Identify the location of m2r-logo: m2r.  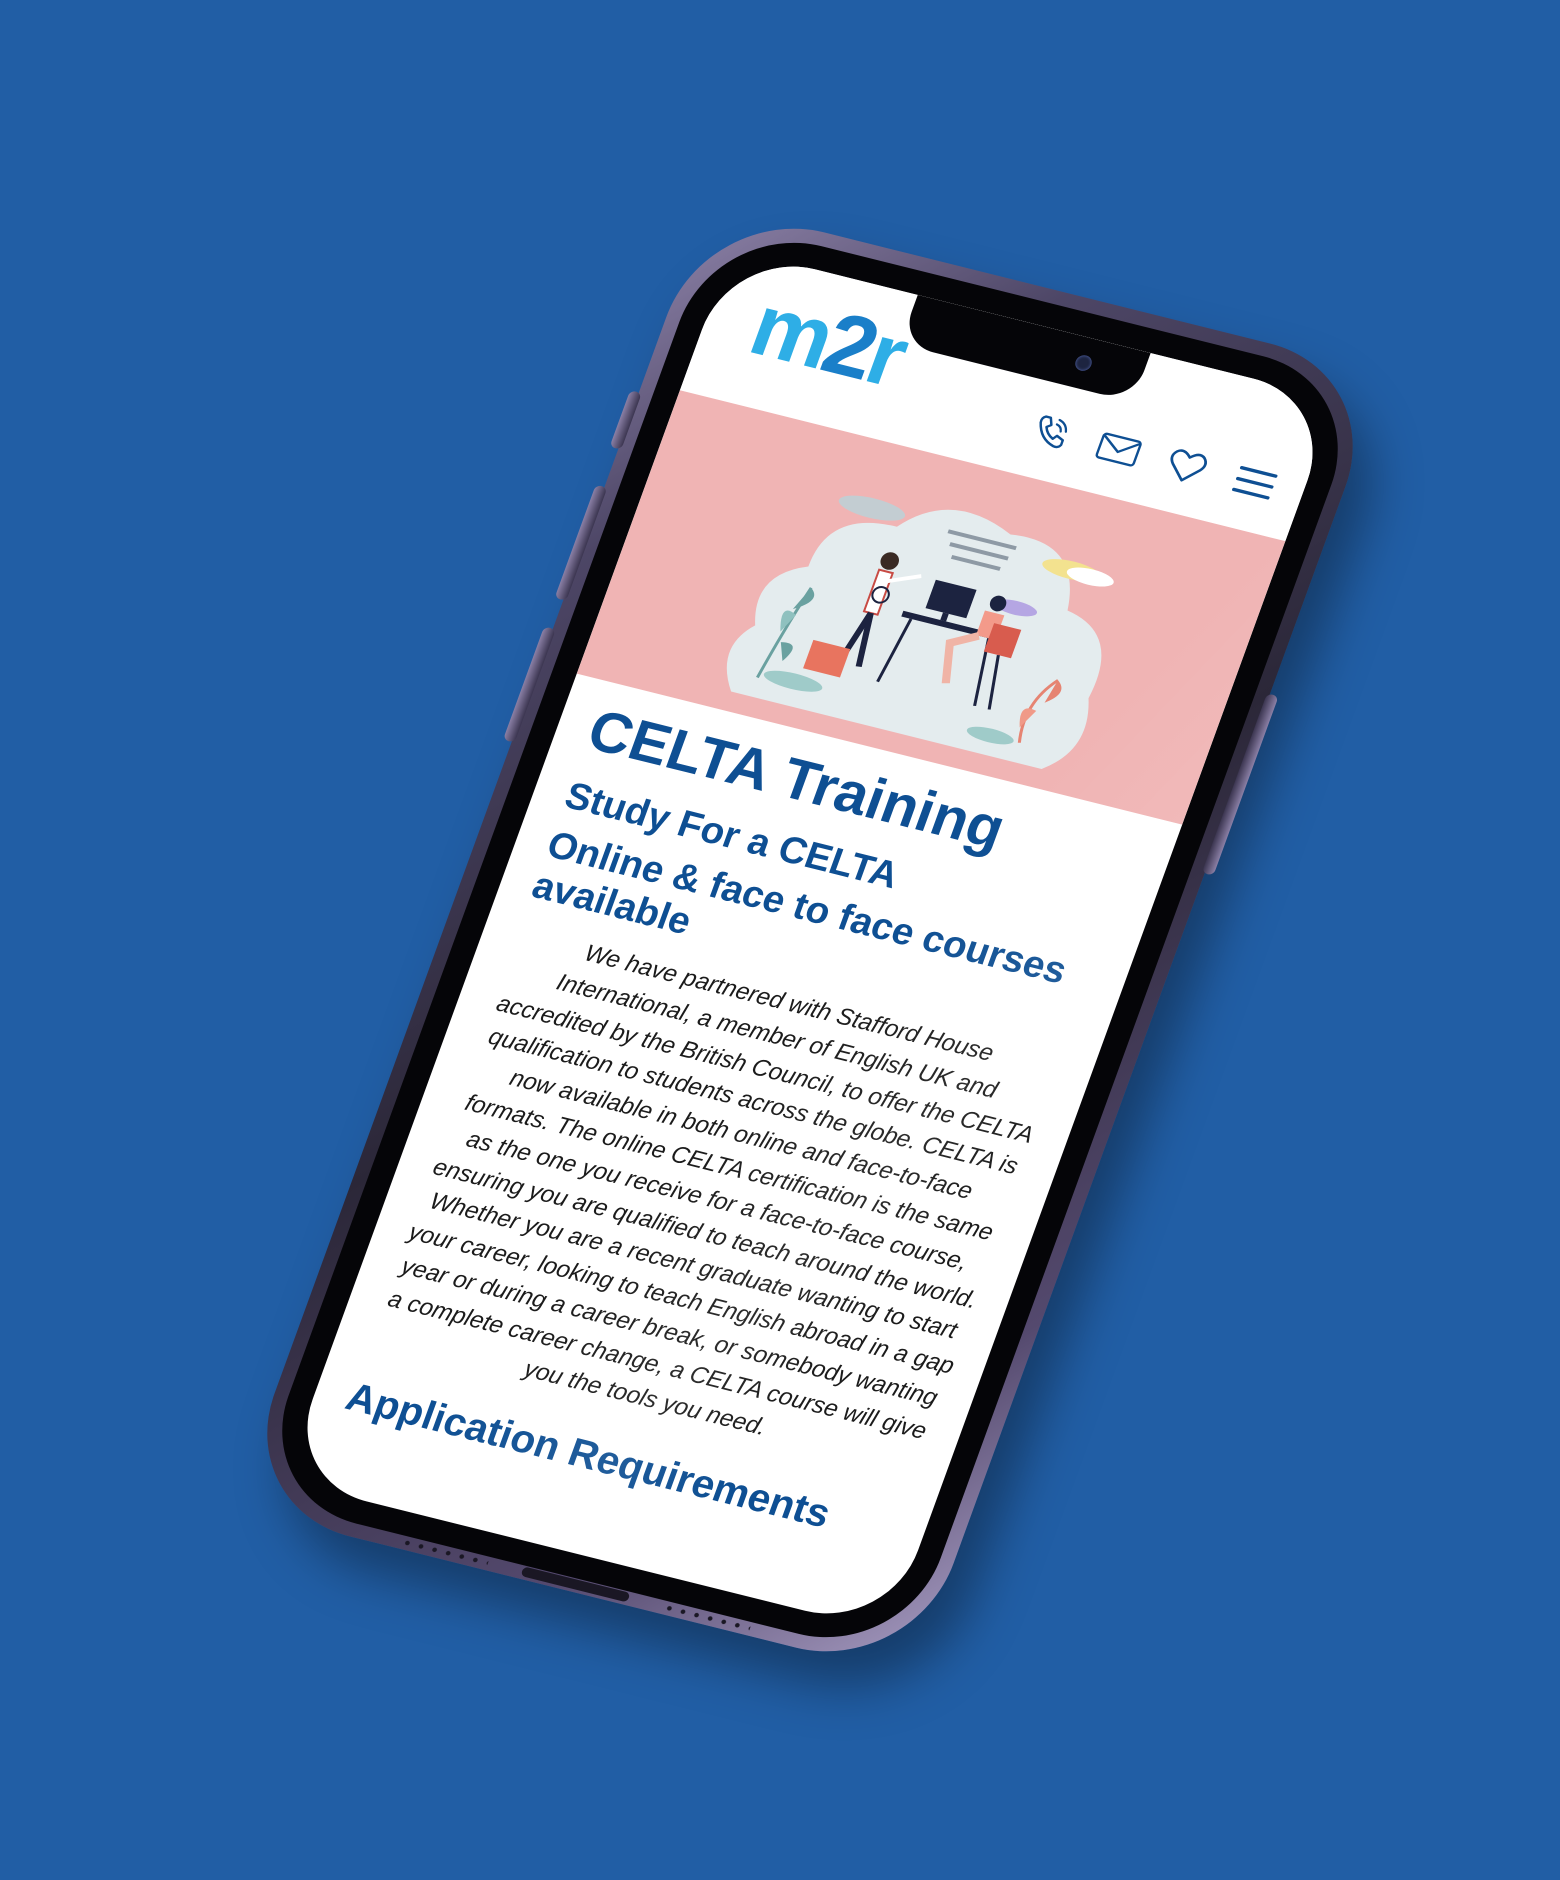
(828, 340).